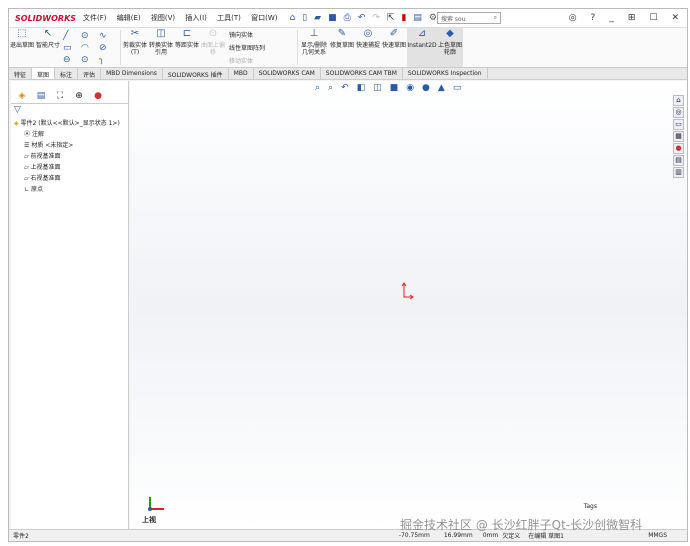  What do you see at coordinates (261, 34) in the screenshot?
I see `mirror-entities-button: 镜向实体` at bounding box center [261, 34].